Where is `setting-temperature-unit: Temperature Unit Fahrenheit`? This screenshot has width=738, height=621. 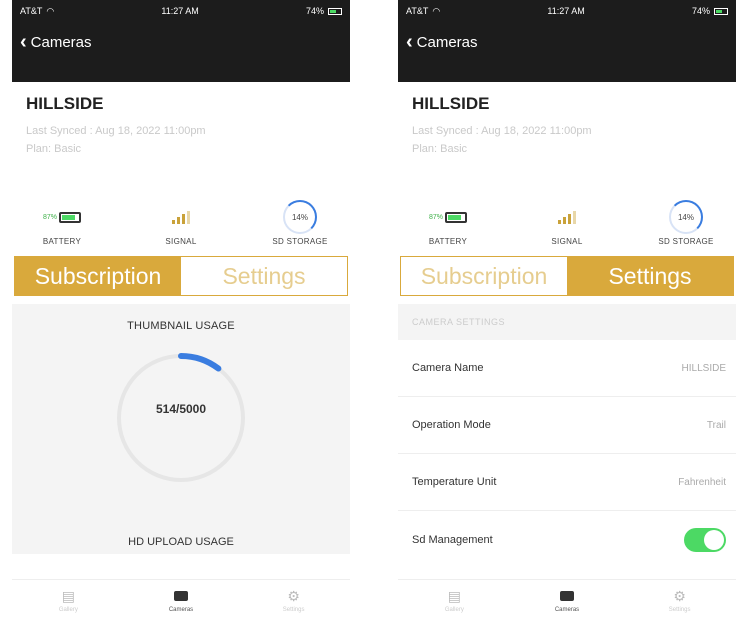 setting-temperature-unit: Temperature Unit Fahrenheit is located at coordinates (567, 482).